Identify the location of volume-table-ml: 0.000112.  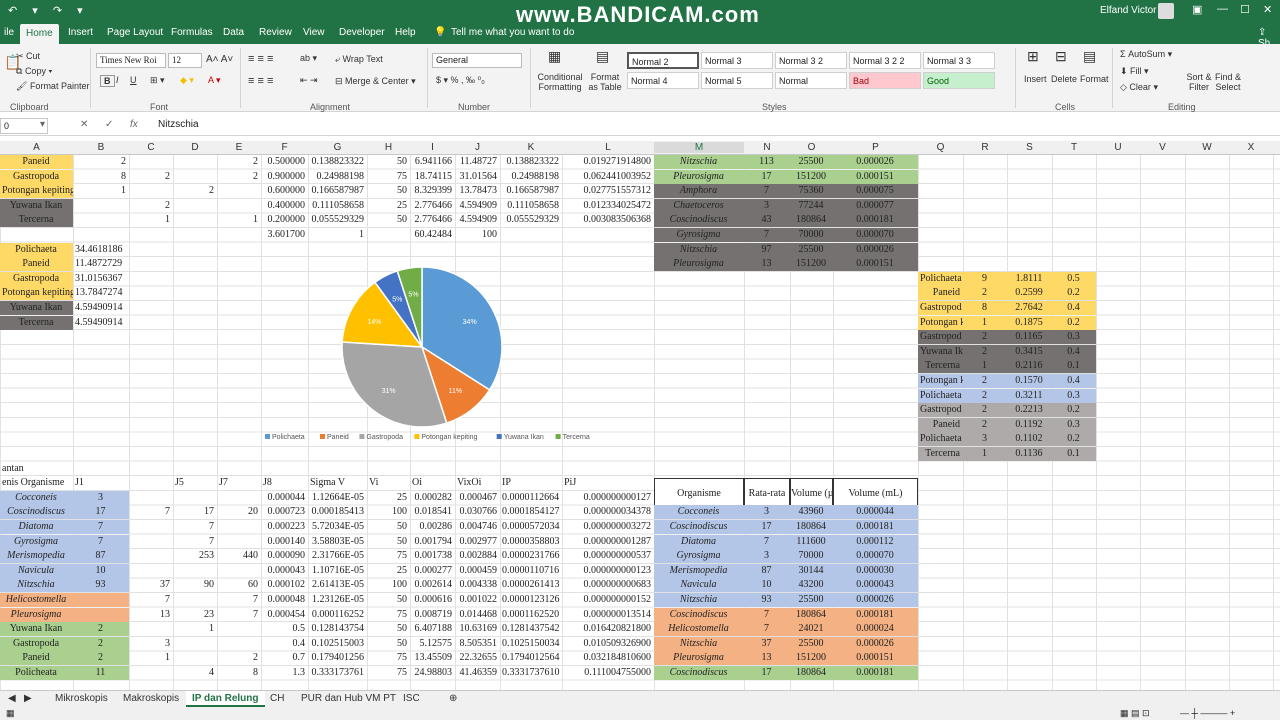
(875, 541).